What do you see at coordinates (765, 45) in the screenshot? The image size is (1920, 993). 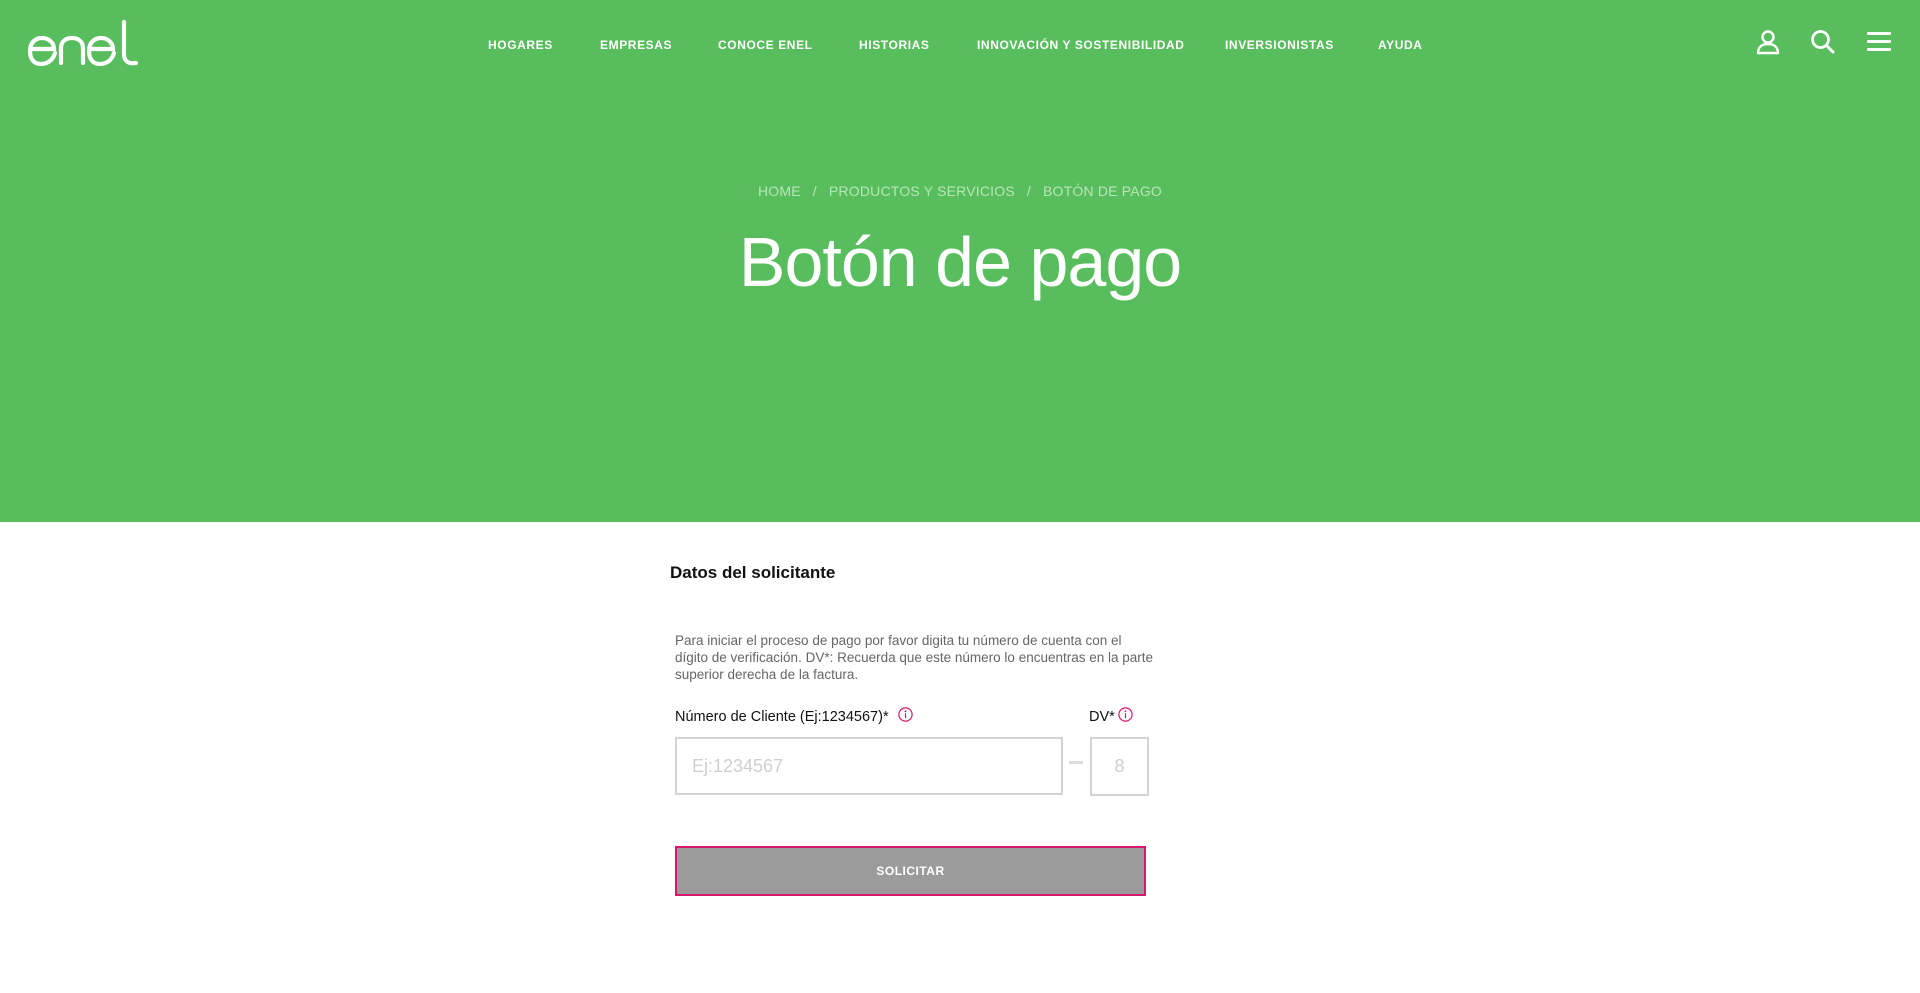 I see `nav-item-conoce-enel: CONOCE ENEL` at bounding box center [765, 45].